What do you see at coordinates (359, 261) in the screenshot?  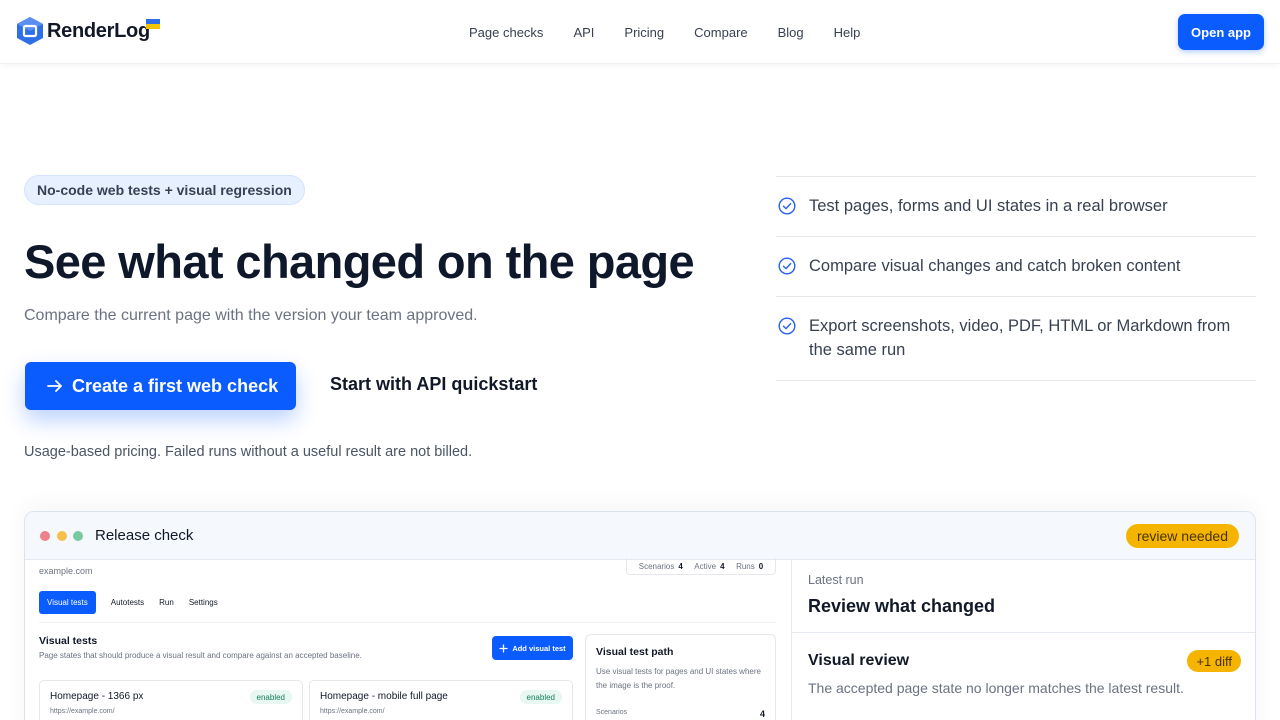 I see `hero-title: See what changed on the page` at bounding box center [359, 261].